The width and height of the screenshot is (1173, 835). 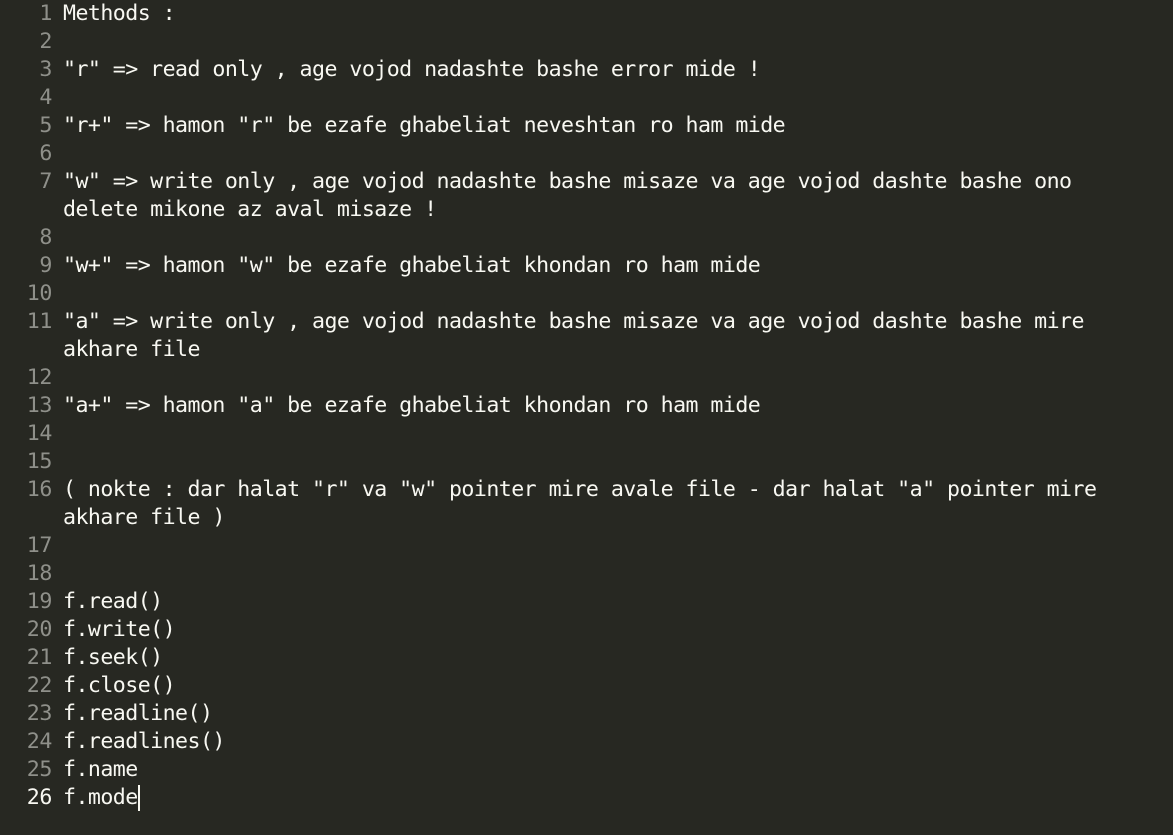 What do you see at coordinates (39, 713) in the screenshot?
I see `line-number: 23` at bounding box center [39, 713].